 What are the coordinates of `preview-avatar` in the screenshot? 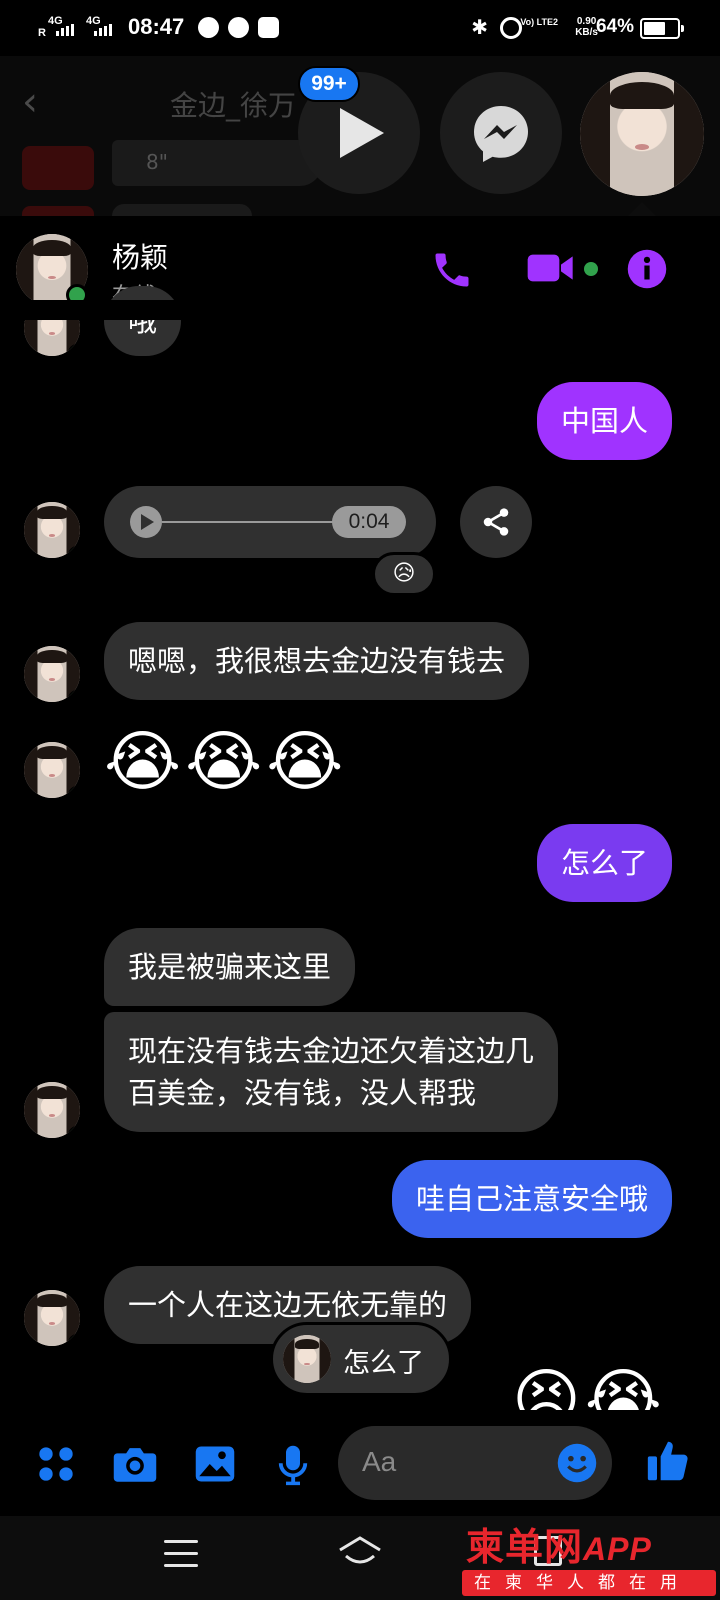 It's located at (307, 1359).